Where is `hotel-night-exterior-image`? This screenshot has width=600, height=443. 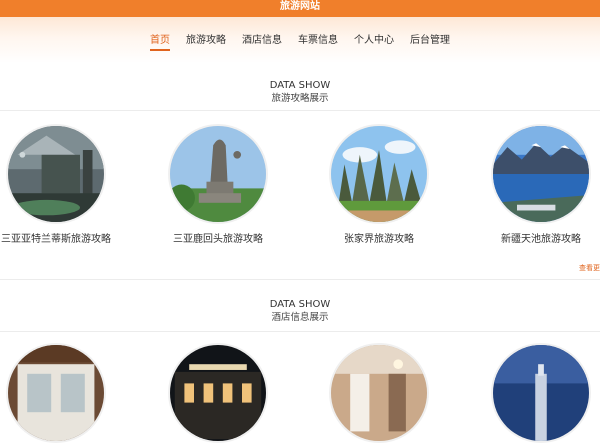
hotel-night-exterior-image is located at coordinates (218, 393).